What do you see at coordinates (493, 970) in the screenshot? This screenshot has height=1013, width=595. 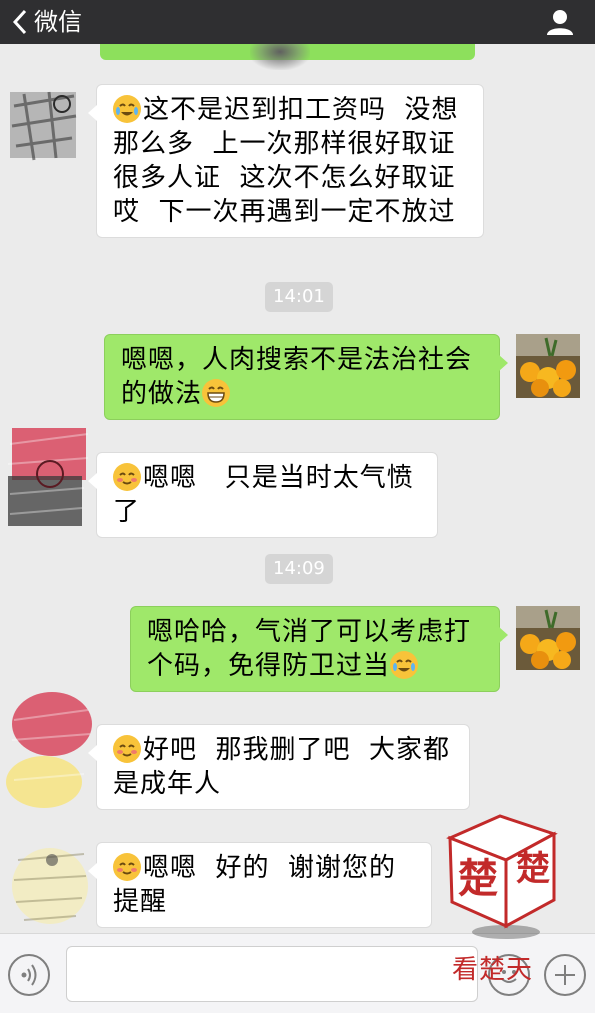 I see `watermark-label: 看楚天` at bounding box center [493, 970].